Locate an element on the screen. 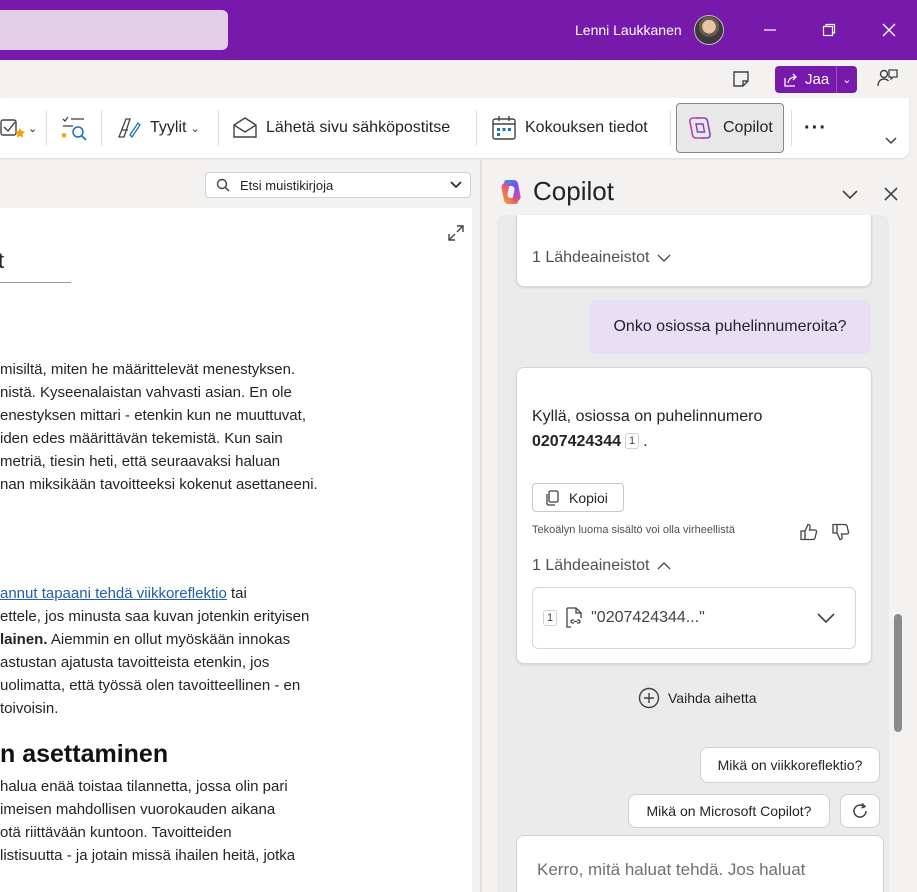 This screenshot has width=917, height=892. text-line: imeisen mahdollisen vuorokauden aikana is located at coordinates (138, 809).